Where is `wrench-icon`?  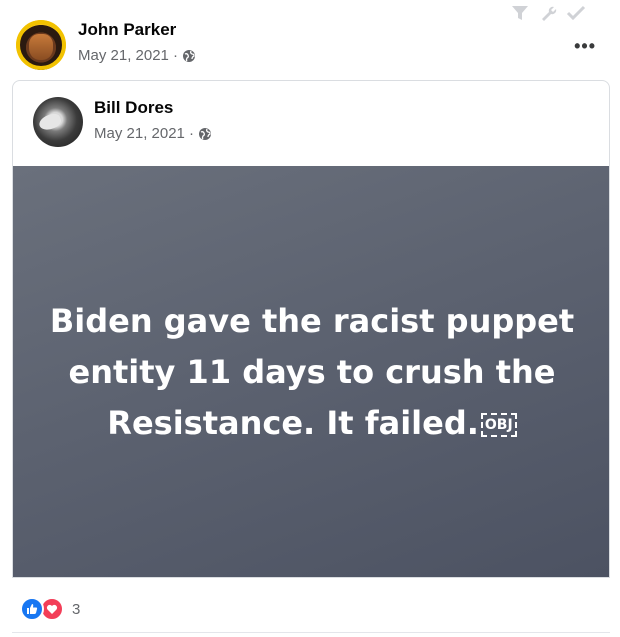
wrench-icon is located at coordinates (548, 13).